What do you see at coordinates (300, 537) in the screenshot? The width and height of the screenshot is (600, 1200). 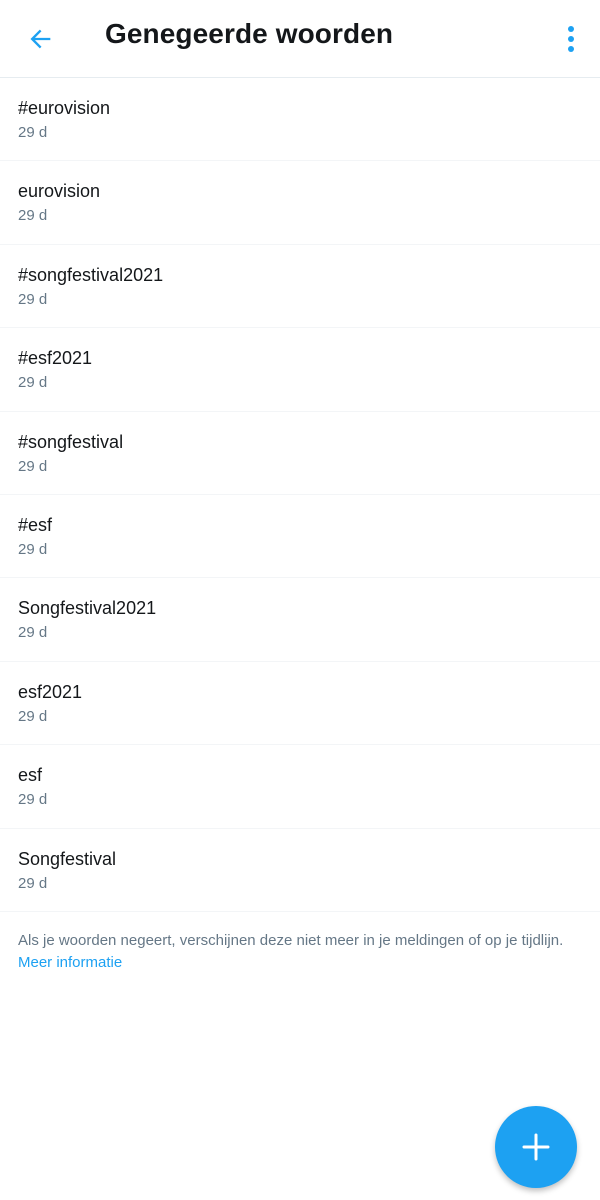 I see `list-item: #esf 29 d` at bounding box center [300, 537].